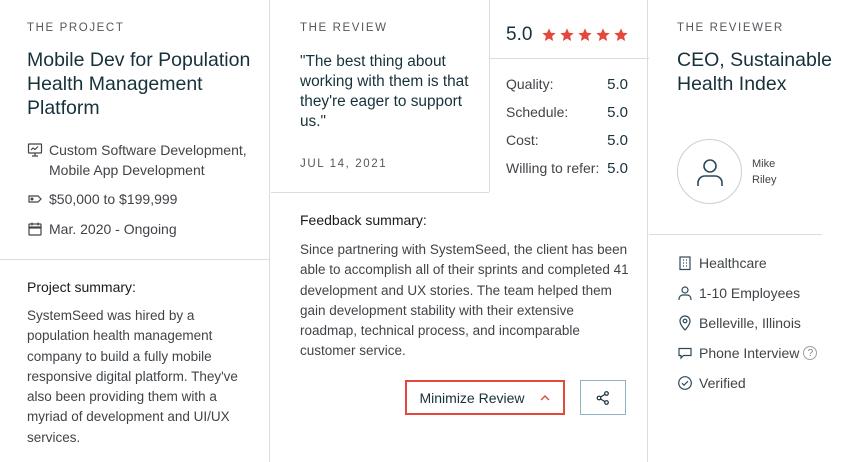 The width and height of the screenshot is (848, 462). Describe the element at coordinates (685, 263) in the screenshot. I see `building-icon` at that location.